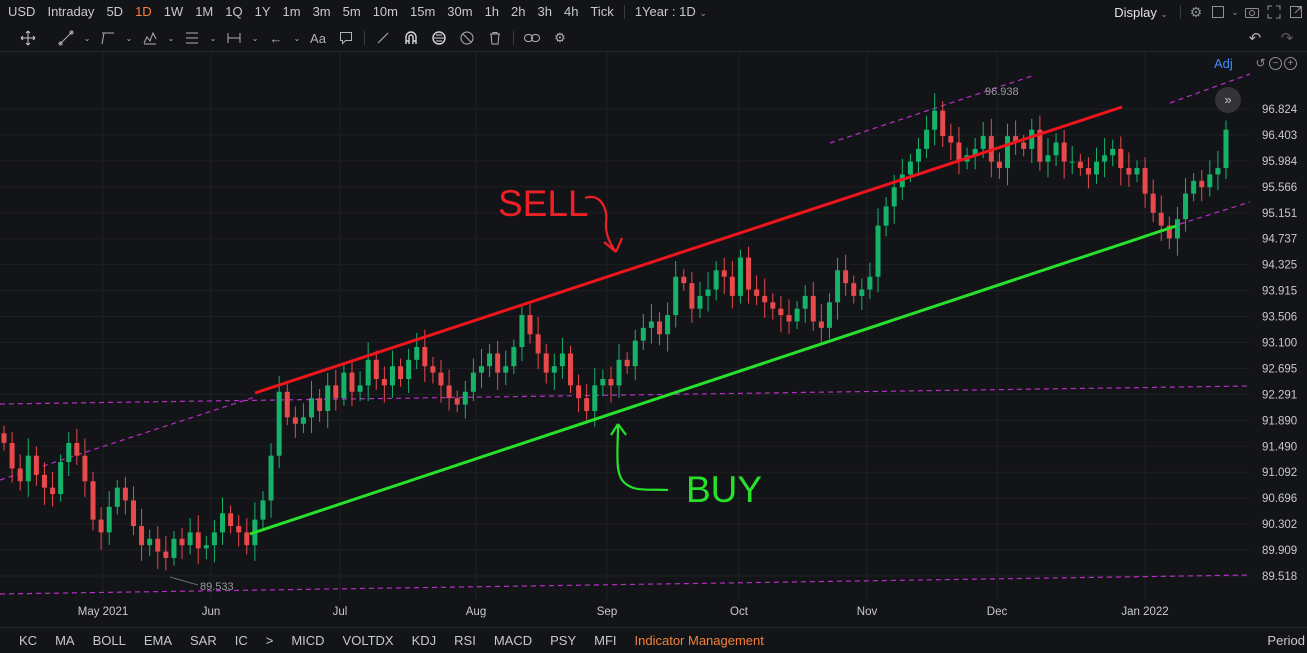 This screenshot has height=653, width=1307. I want to click on expand-panel-button: », so click(1228, 100).